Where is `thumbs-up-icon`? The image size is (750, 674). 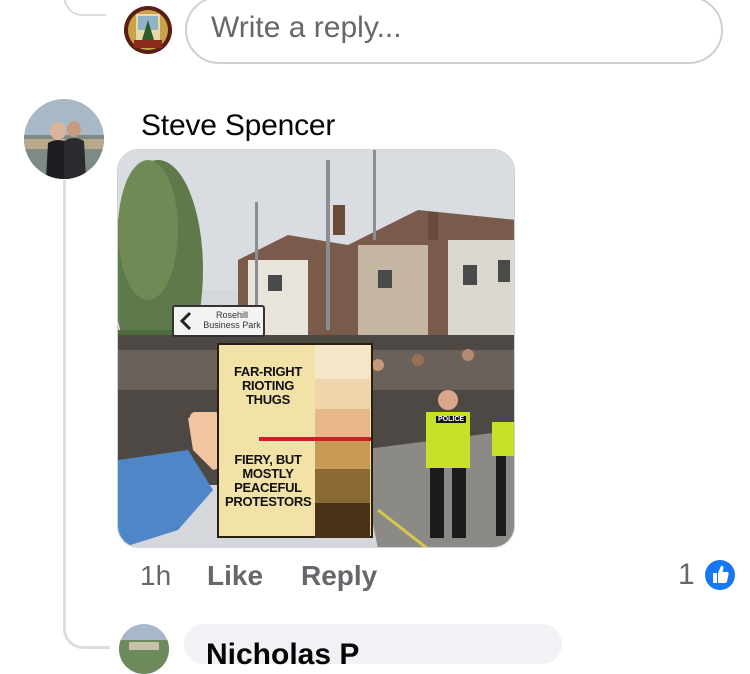 thumbs-up-icon is located at coordinates (720, 575).